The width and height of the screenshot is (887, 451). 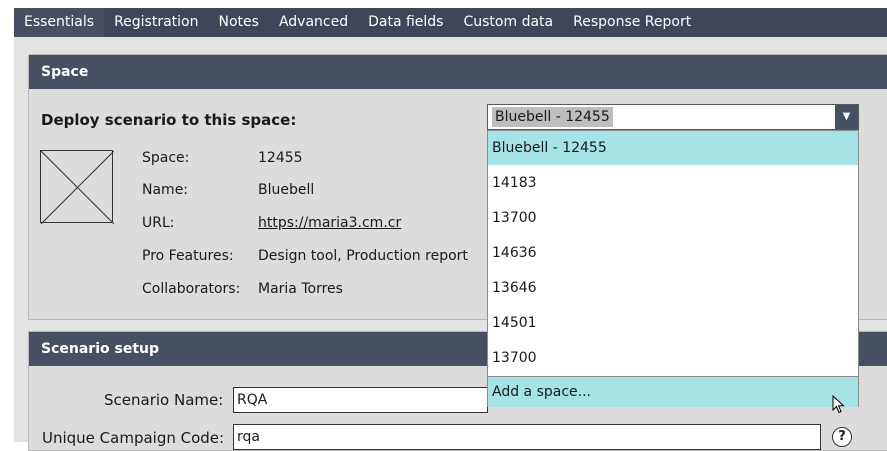 What do you see at coordinates (405, 22) in the screenshot?
I see `tab-data-fields: Data fields` at bounding box center [405, 22].